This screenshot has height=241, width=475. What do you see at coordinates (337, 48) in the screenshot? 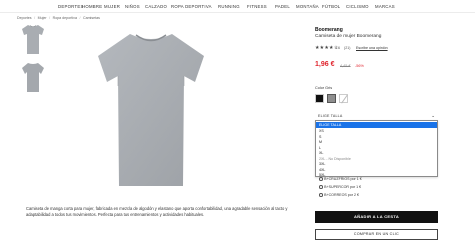
I see `rating-value: 4.6` at bounding box center [337, 48].